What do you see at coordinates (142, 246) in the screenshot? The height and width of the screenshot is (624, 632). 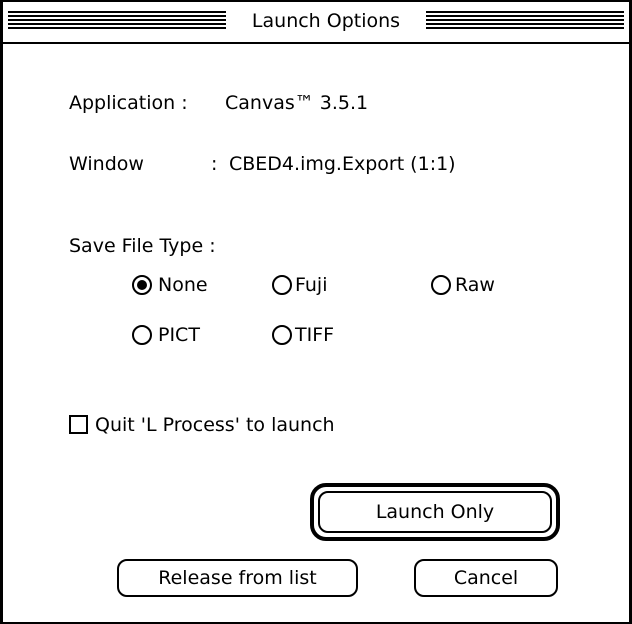 I see `save-file-type-label: Save File Type :` at bounding box center [142, 246].